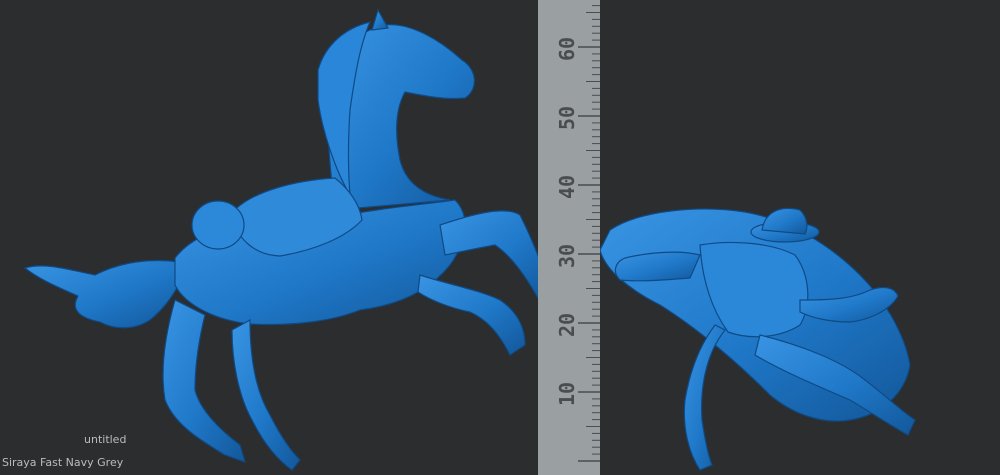 The image size is (1000, 475). Describe the element at coordinates (567, 49) in the screenshot. I see `ruler-label: 60` at that location.